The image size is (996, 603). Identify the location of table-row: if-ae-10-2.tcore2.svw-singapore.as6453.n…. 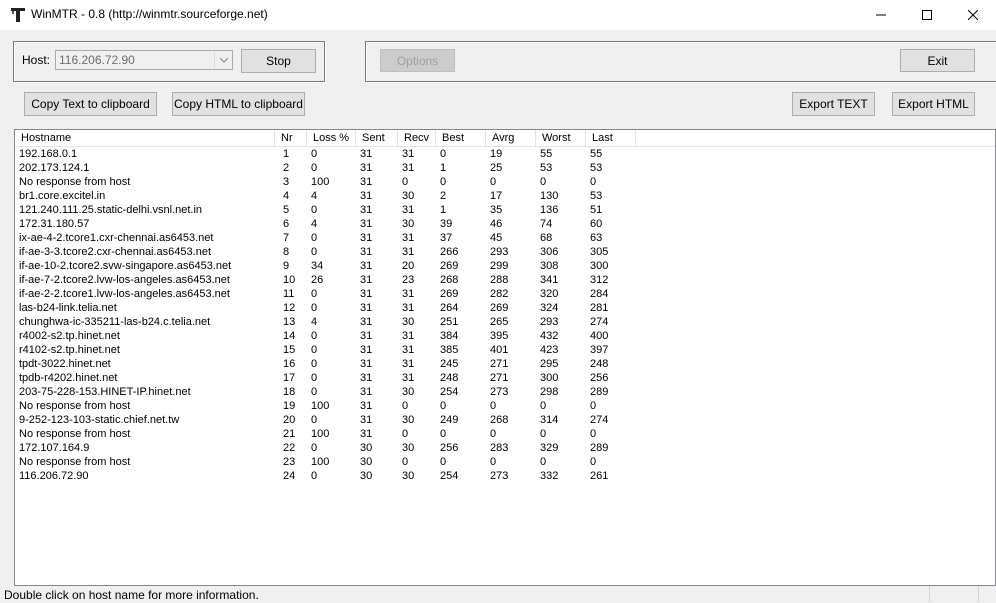
(505, 266).